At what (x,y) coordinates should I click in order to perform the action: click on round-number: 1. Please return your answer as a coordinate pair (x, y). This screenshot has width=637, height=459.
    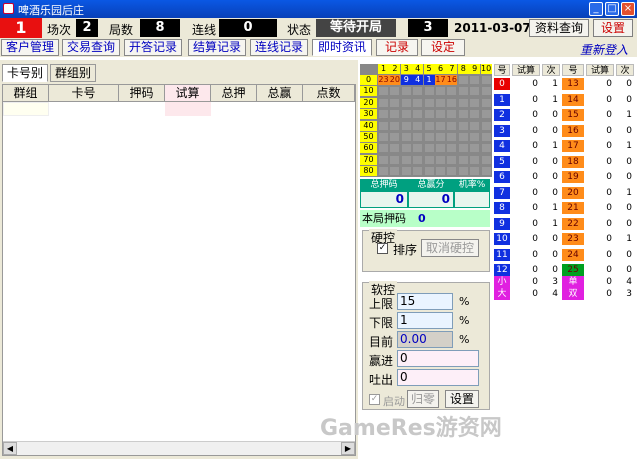
    Looking at the image, I should click on (21, 28).